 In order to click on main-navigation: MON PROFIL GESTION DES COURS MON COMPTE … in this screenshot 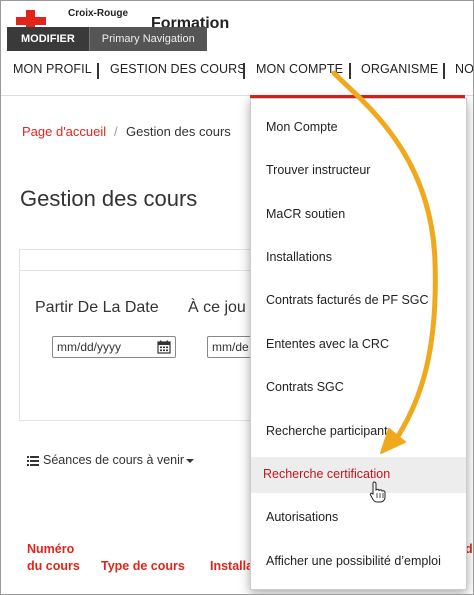, I will do `click(237, 73)`.